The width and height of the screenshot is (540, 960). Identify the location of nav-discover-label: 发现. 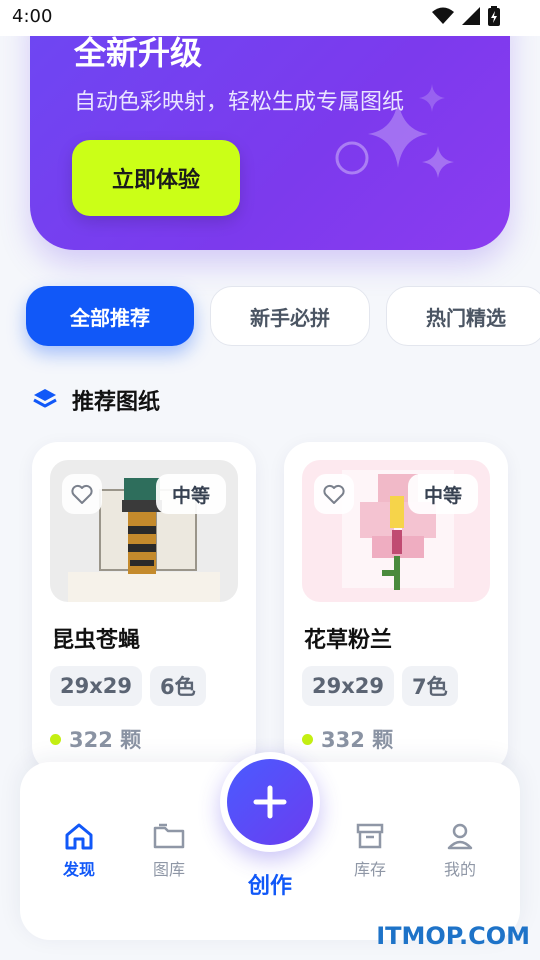
(78, 869).